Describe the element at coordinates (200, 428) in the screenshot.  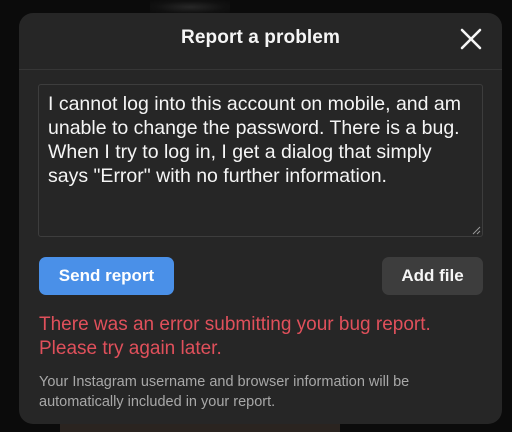
I see `background-image-fragment-bottom` at that location.